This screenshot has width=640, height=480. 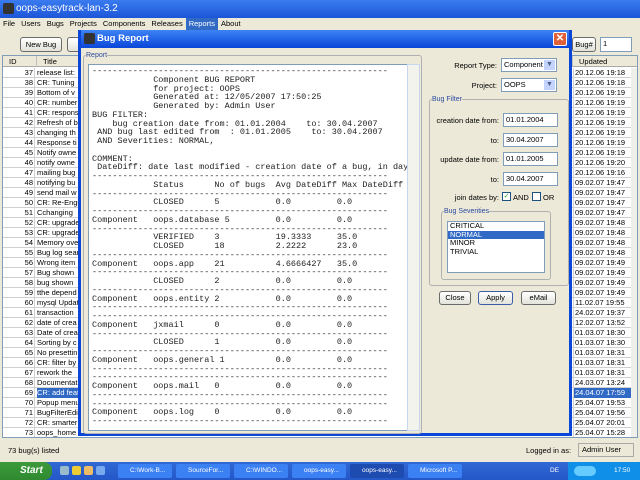 What do you see at coordinates (602, 373) in the screenshot?
I see `bug-updated: 01.03.07 18:31` at bounding box center [602, 373].